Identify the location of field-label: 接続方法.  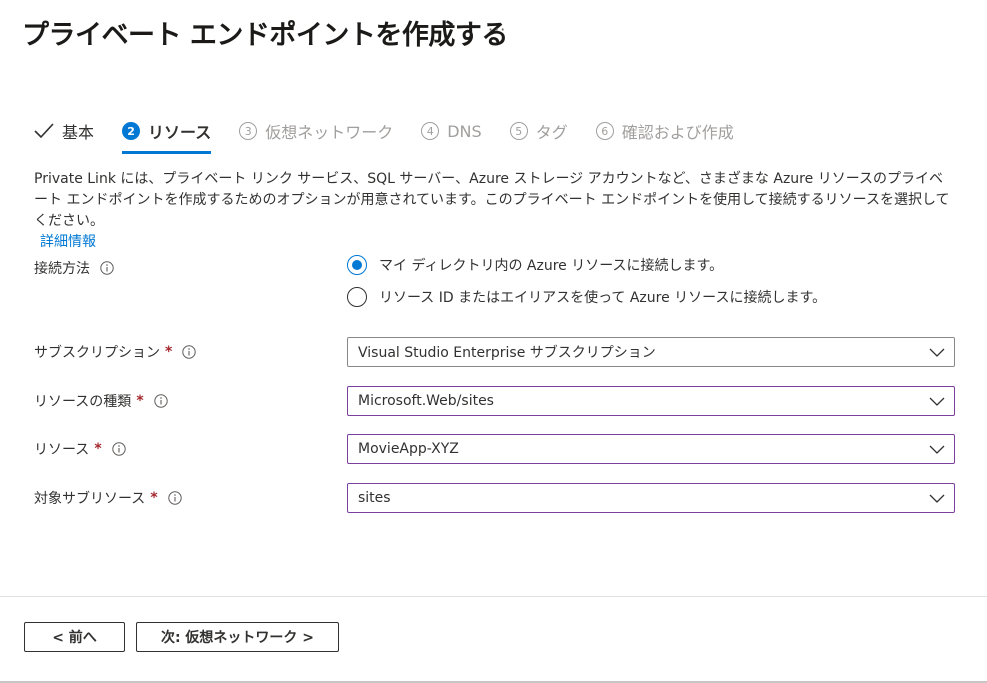
(62, 269).